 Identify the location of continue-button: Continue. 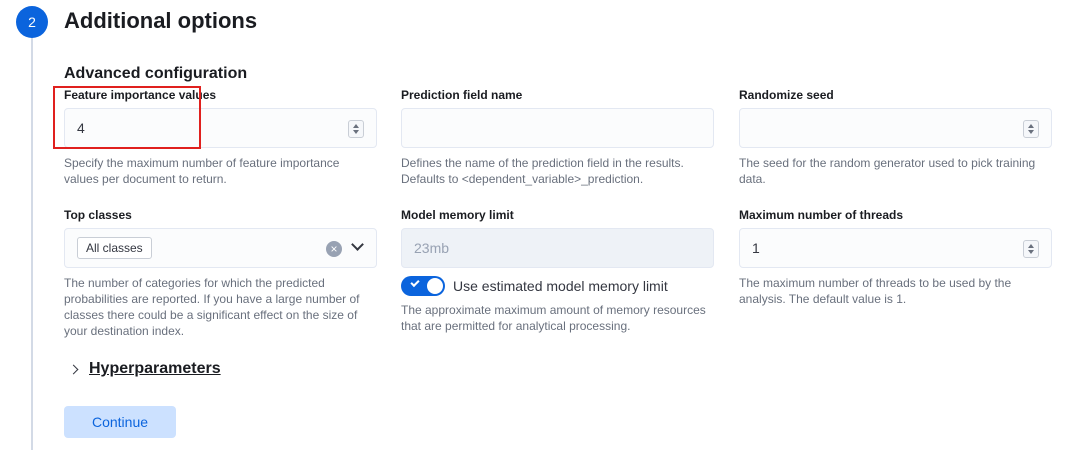
(120, 422).